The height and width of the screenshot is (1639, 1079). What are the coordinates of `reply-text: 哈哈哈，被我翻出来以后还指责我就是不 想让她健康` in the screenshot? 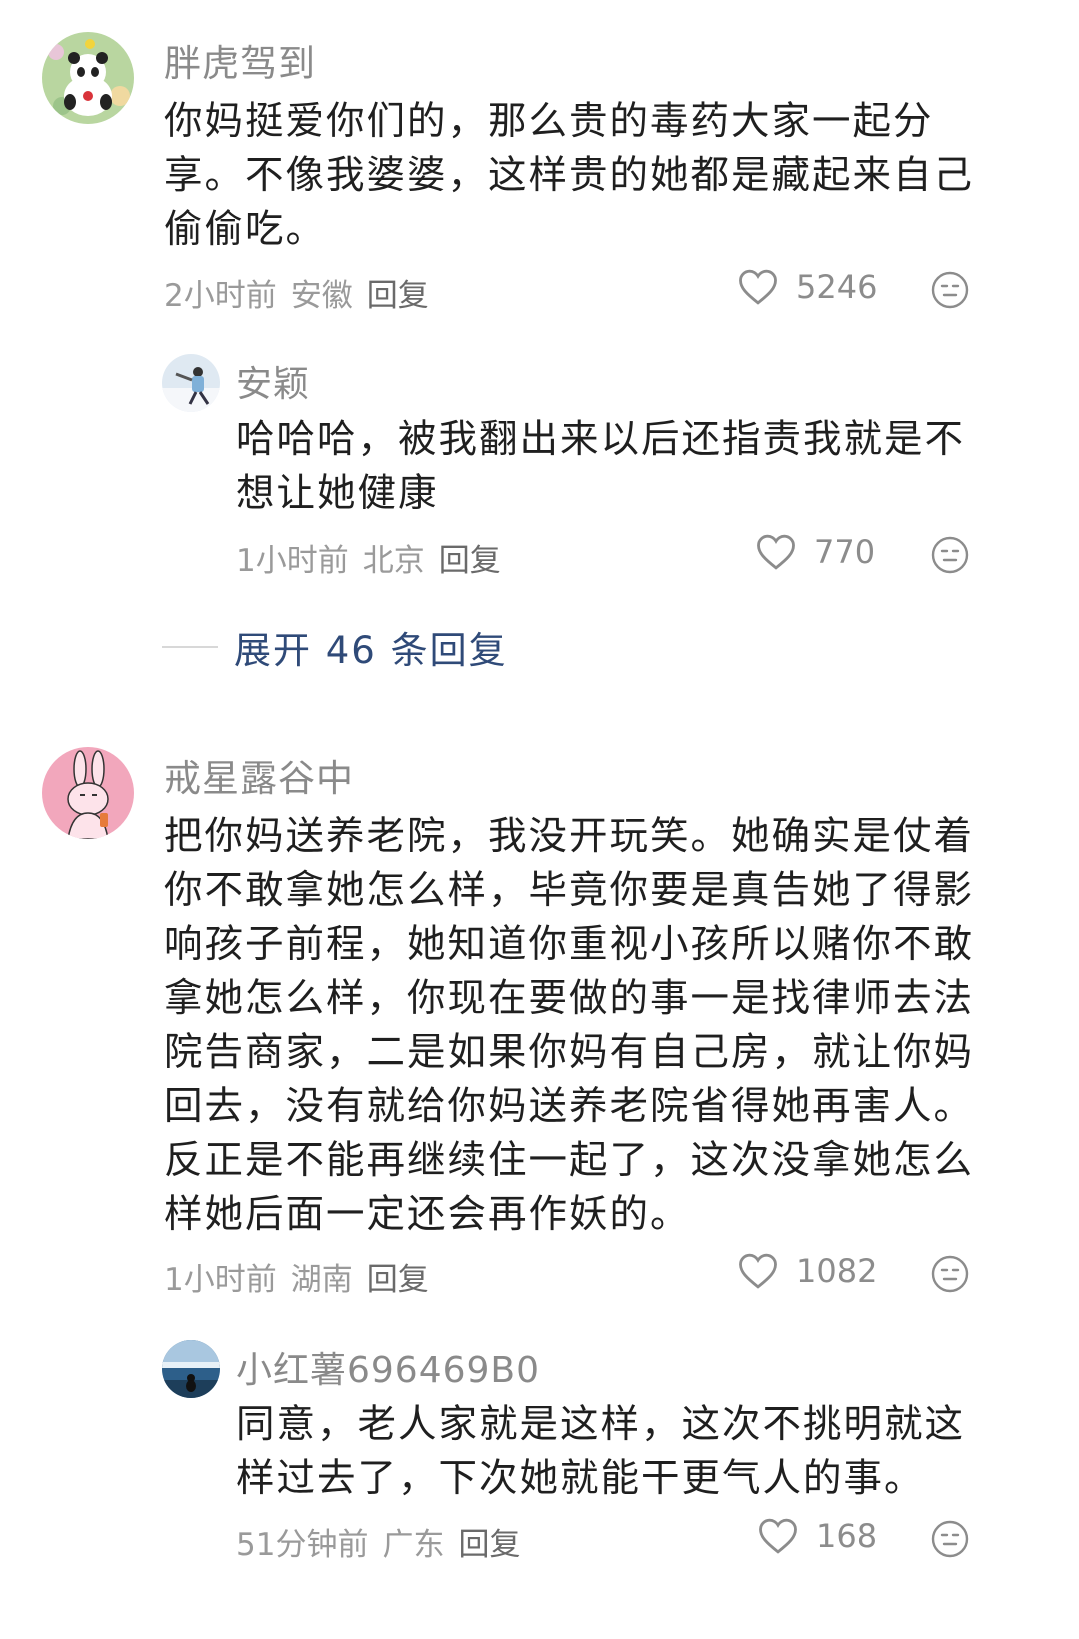 It's located at (616, 467).